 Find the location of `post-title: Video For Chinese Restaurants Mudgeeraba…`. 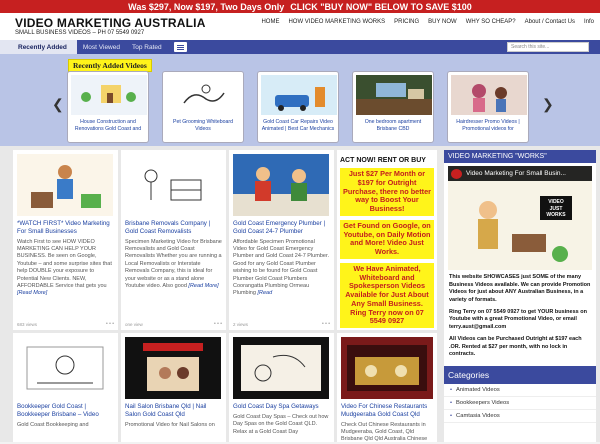

post-title: Video For Chinese Restaurants Mudgeeraba… is located at coordinates (387, 411).